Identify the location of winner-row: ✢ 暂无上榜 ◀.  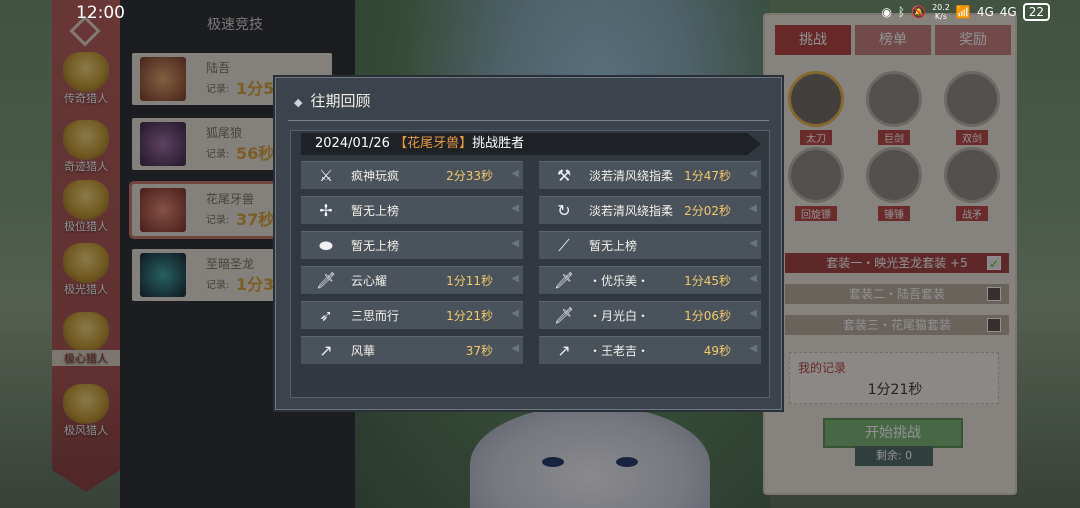
(412, 210).